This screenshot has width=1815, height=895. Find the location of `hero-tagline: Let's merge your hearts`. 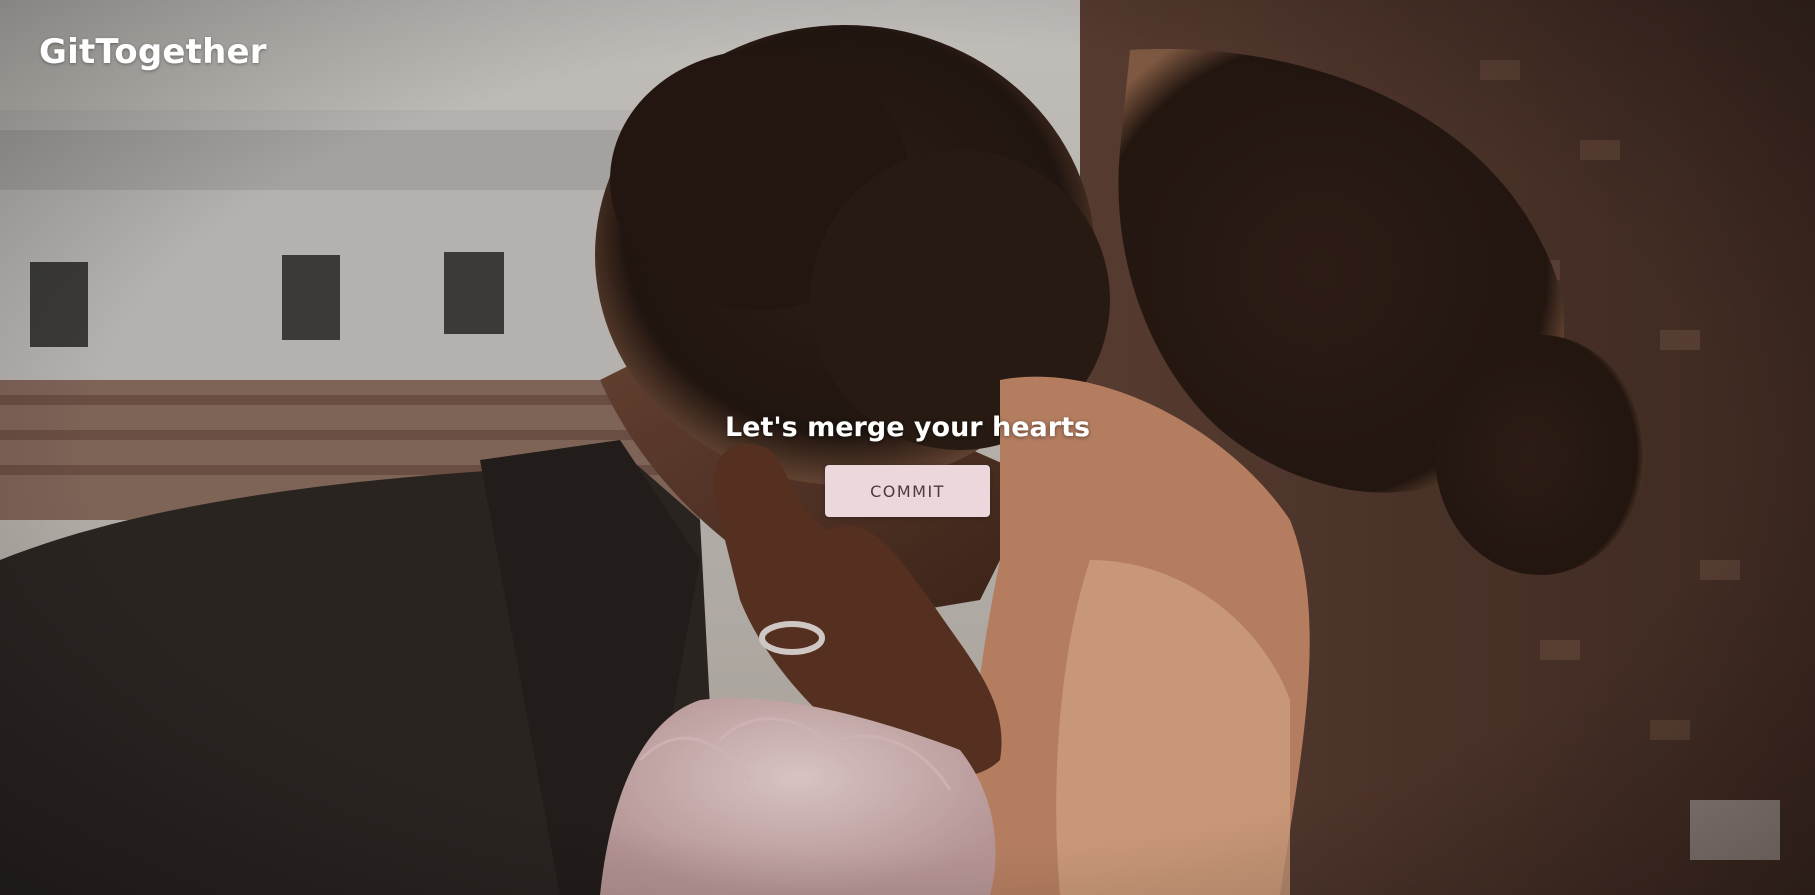

hero-tagline: Let's merge your hearts is located at coordinates (907, 427).